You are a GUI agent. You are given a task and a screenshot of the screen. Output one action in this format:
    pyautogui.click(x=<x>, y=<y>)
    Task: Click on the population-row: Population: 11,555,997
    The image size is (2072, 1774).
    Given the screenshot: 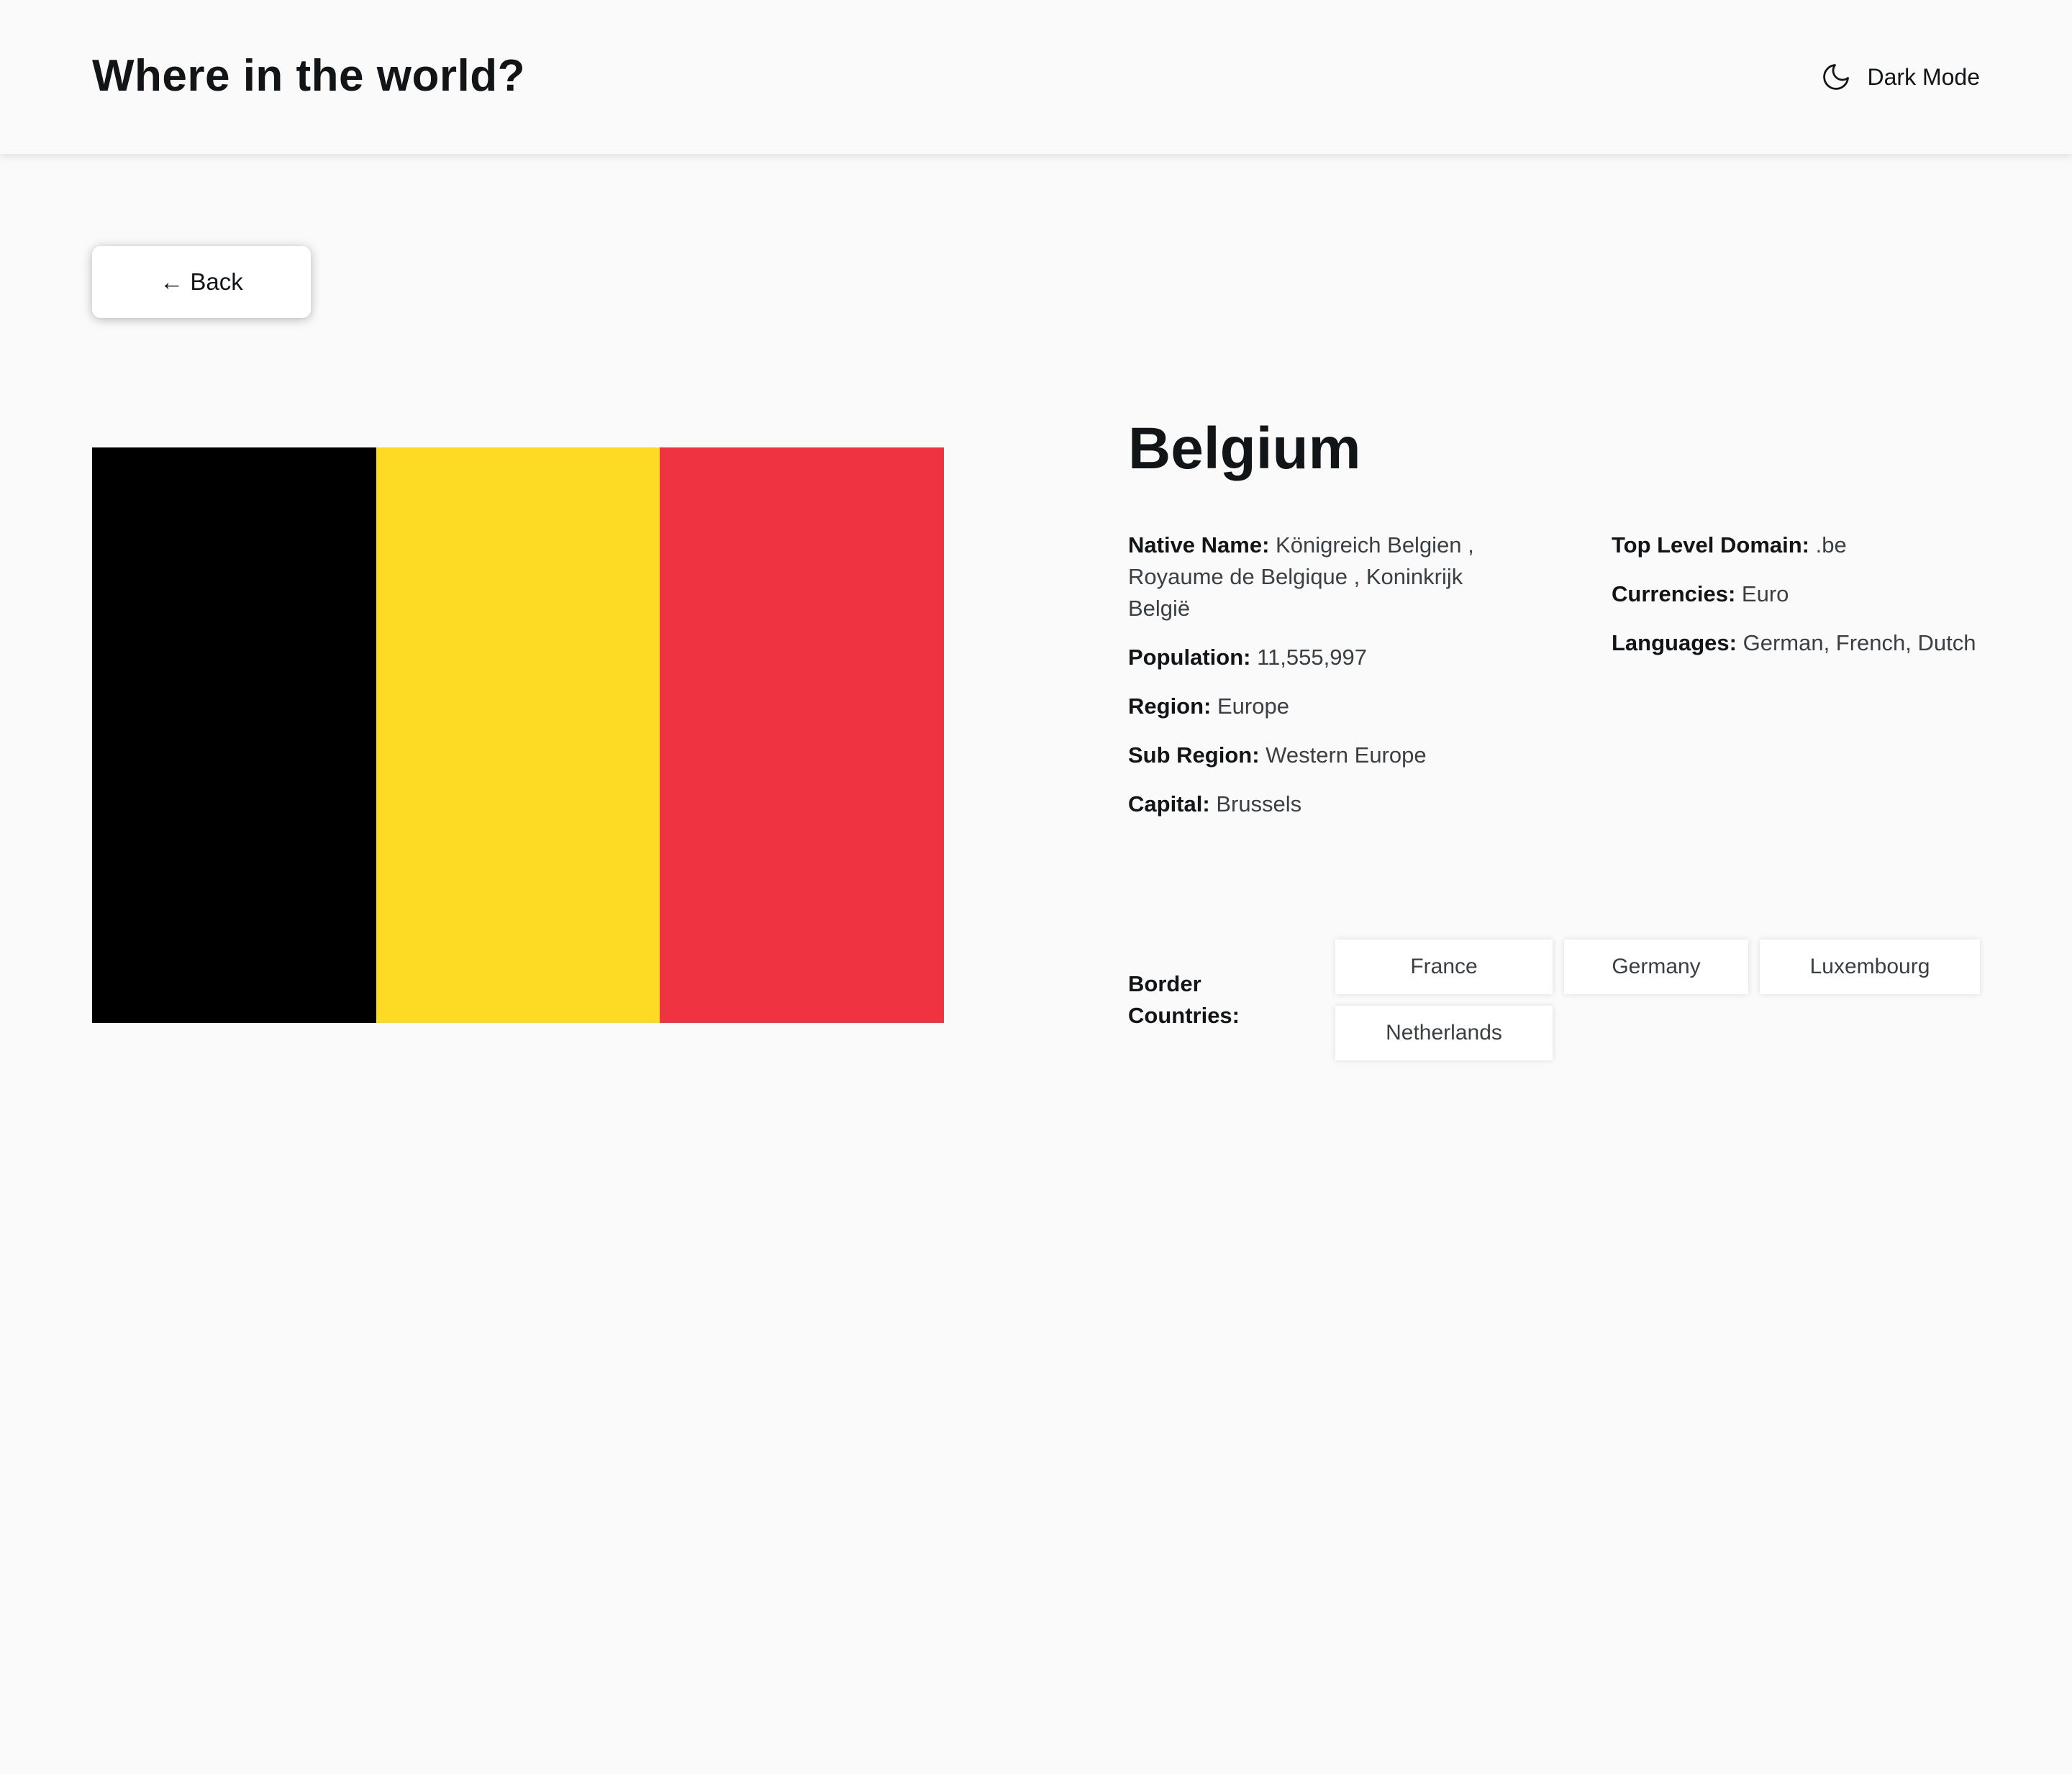 What is the action you would take?
    pyautogui.click(x=1322, y=657)
    